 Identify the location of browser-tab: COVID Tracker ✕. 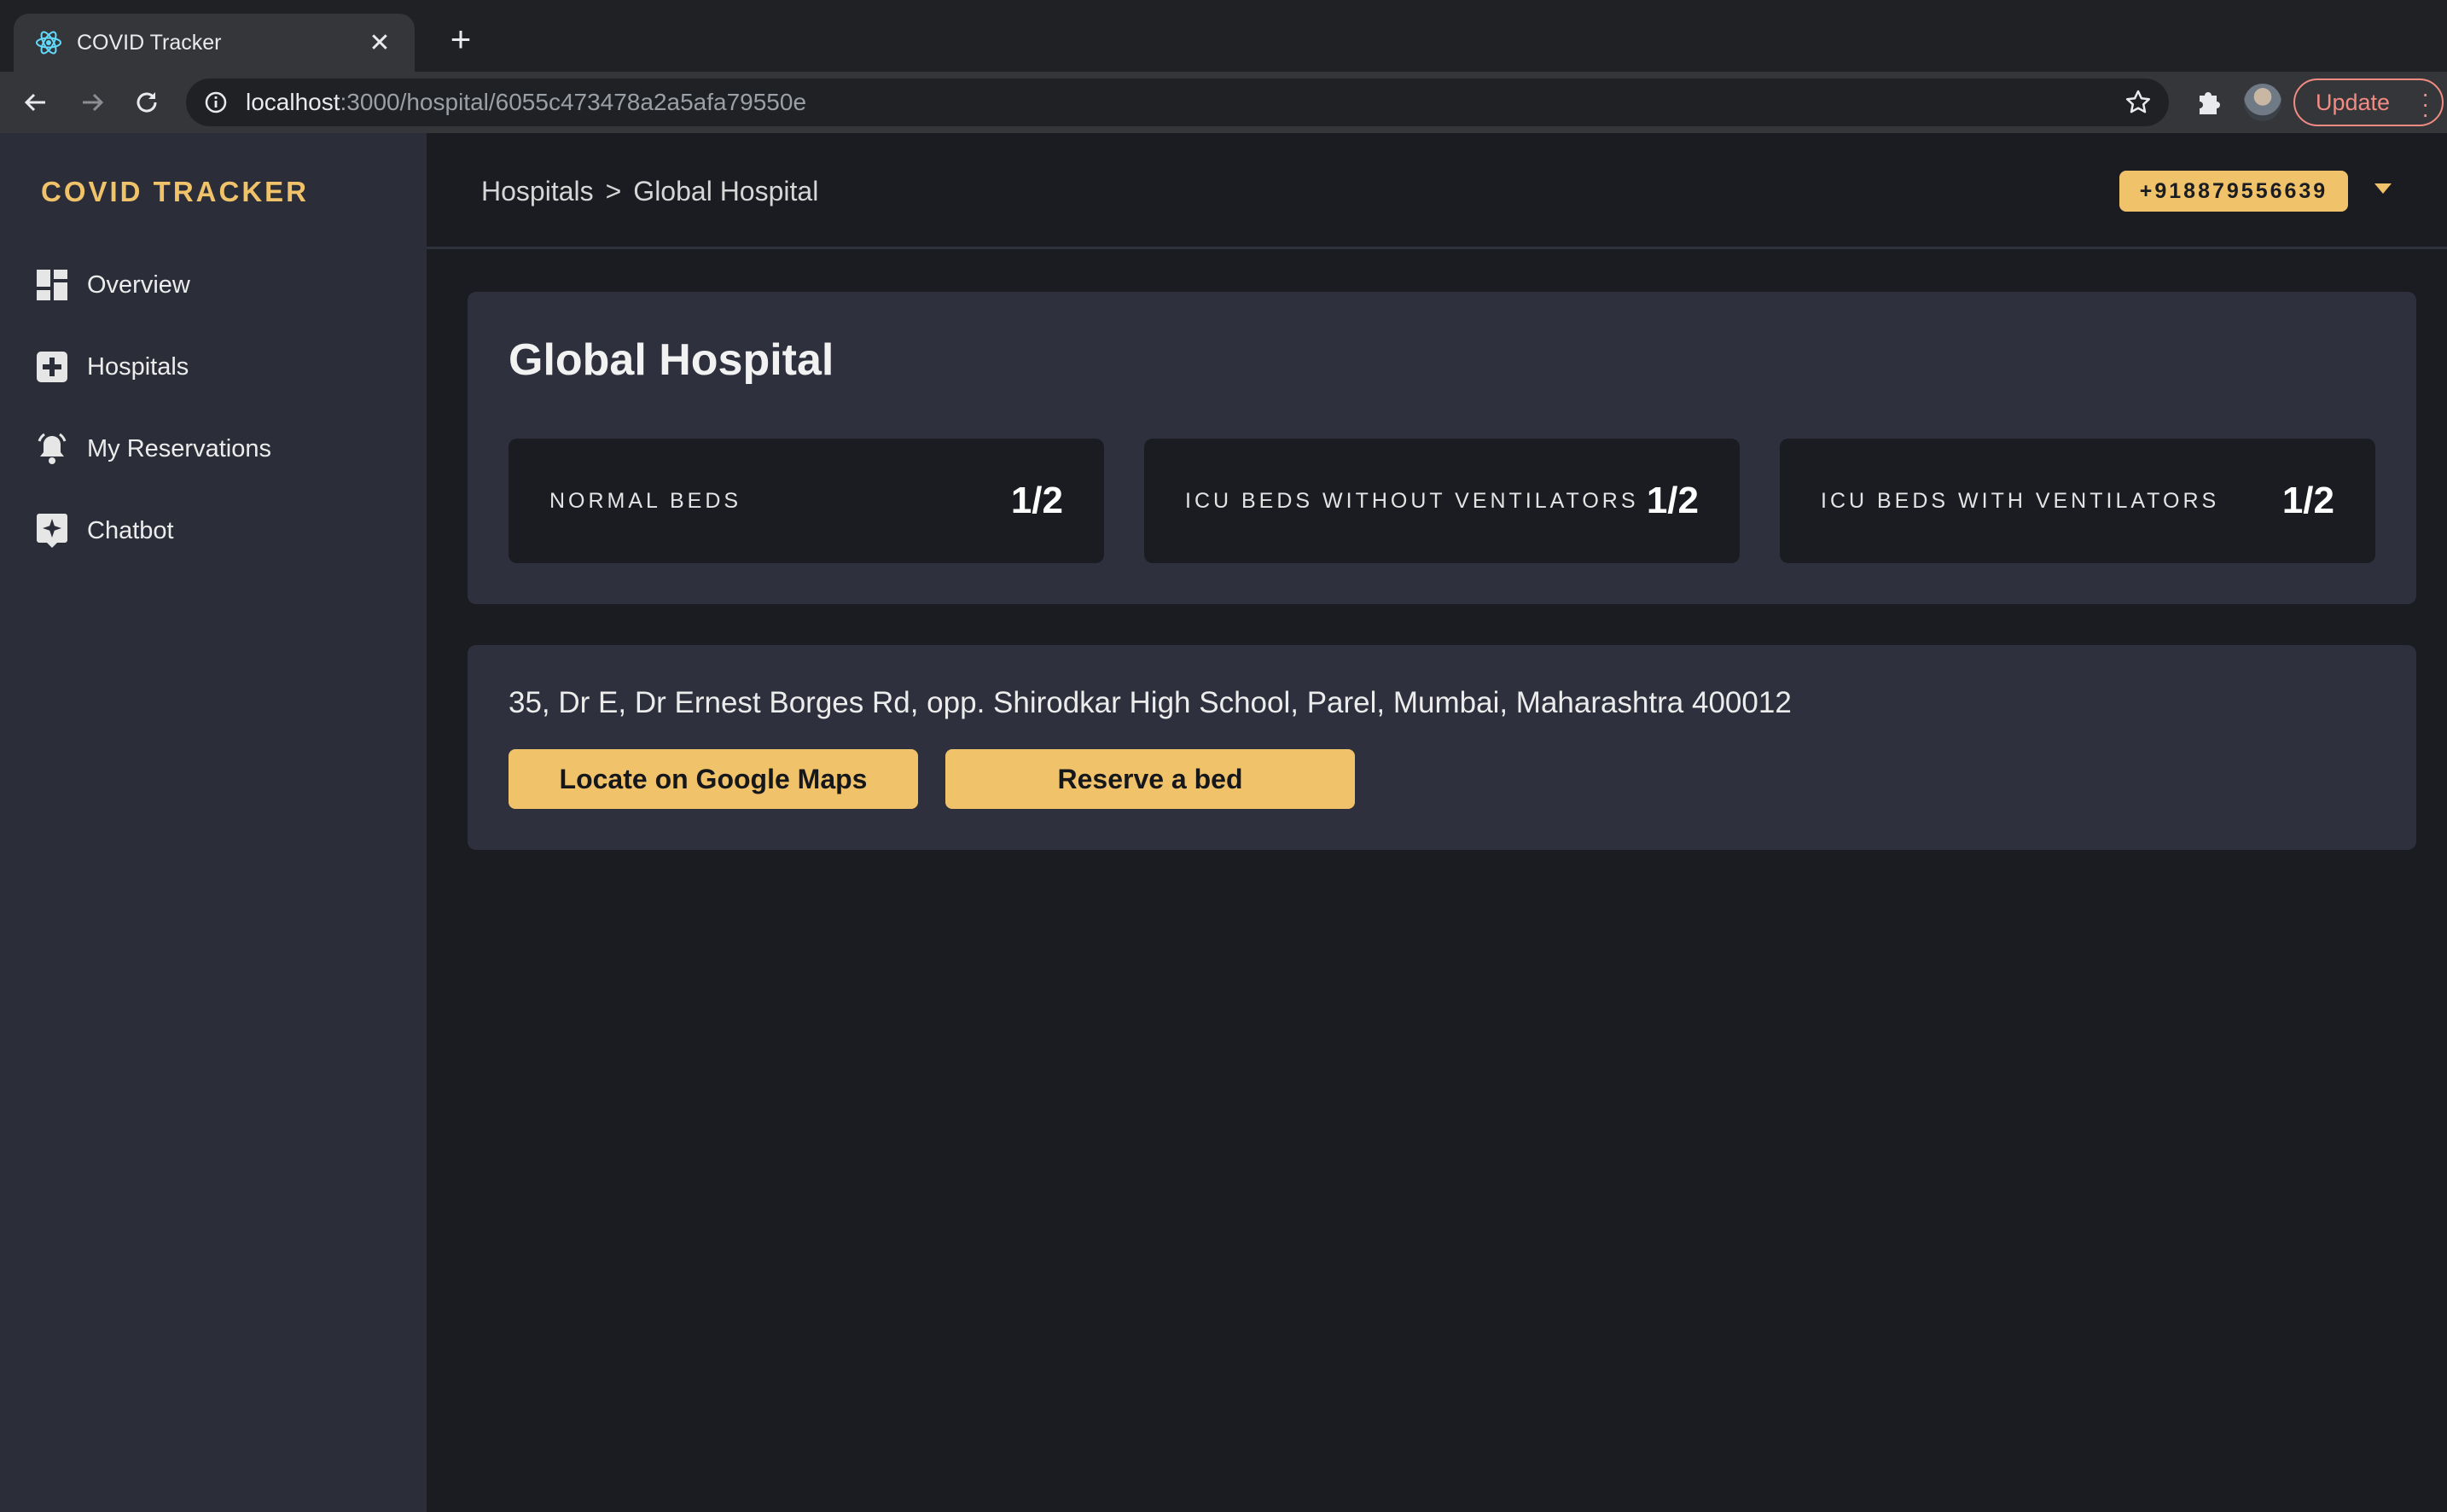
(215, 43).